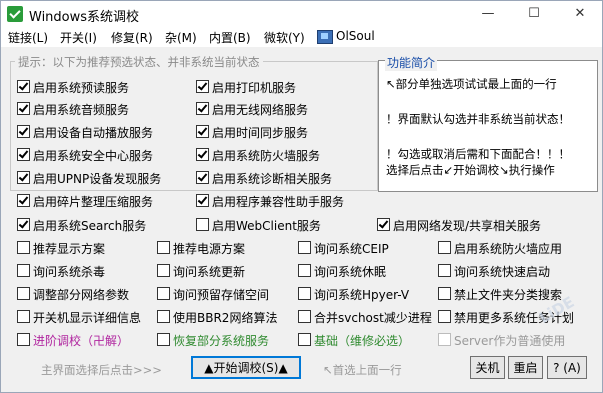 The height and width of the screenshot is (393, 603). I want to click on bottom-hint-left: 主界面选择后点击>>>, so click(101, 370).